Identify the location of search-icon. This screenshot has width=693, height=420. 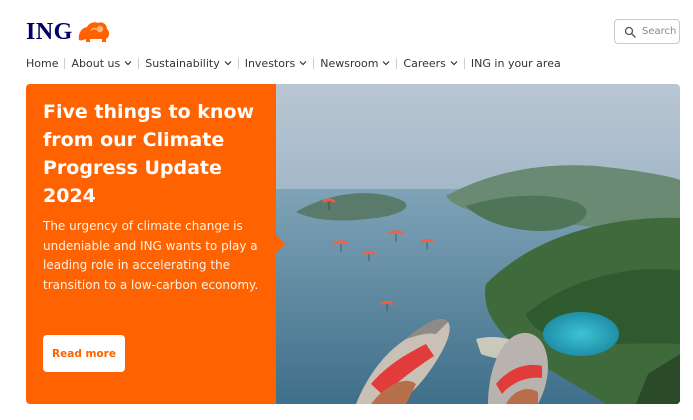
(630, 32).